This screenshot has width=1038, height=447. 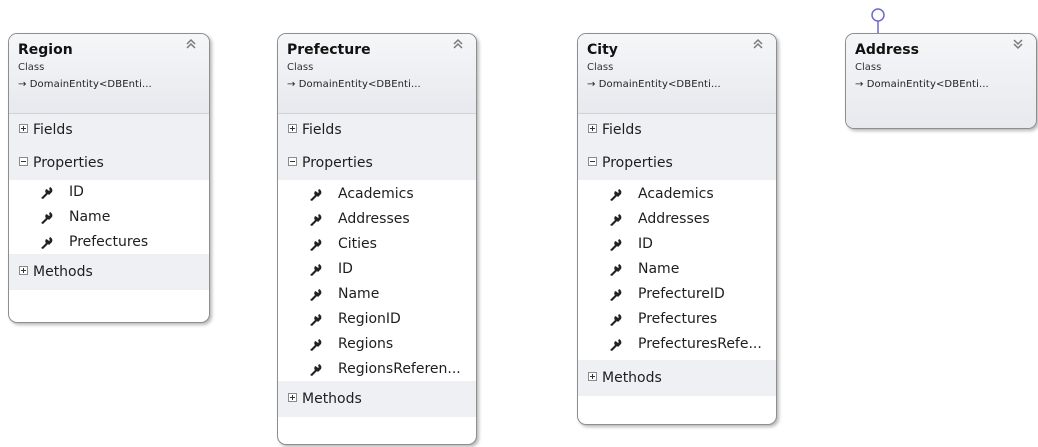 I want to click on class-name: Region, so click(x=45, y=50).